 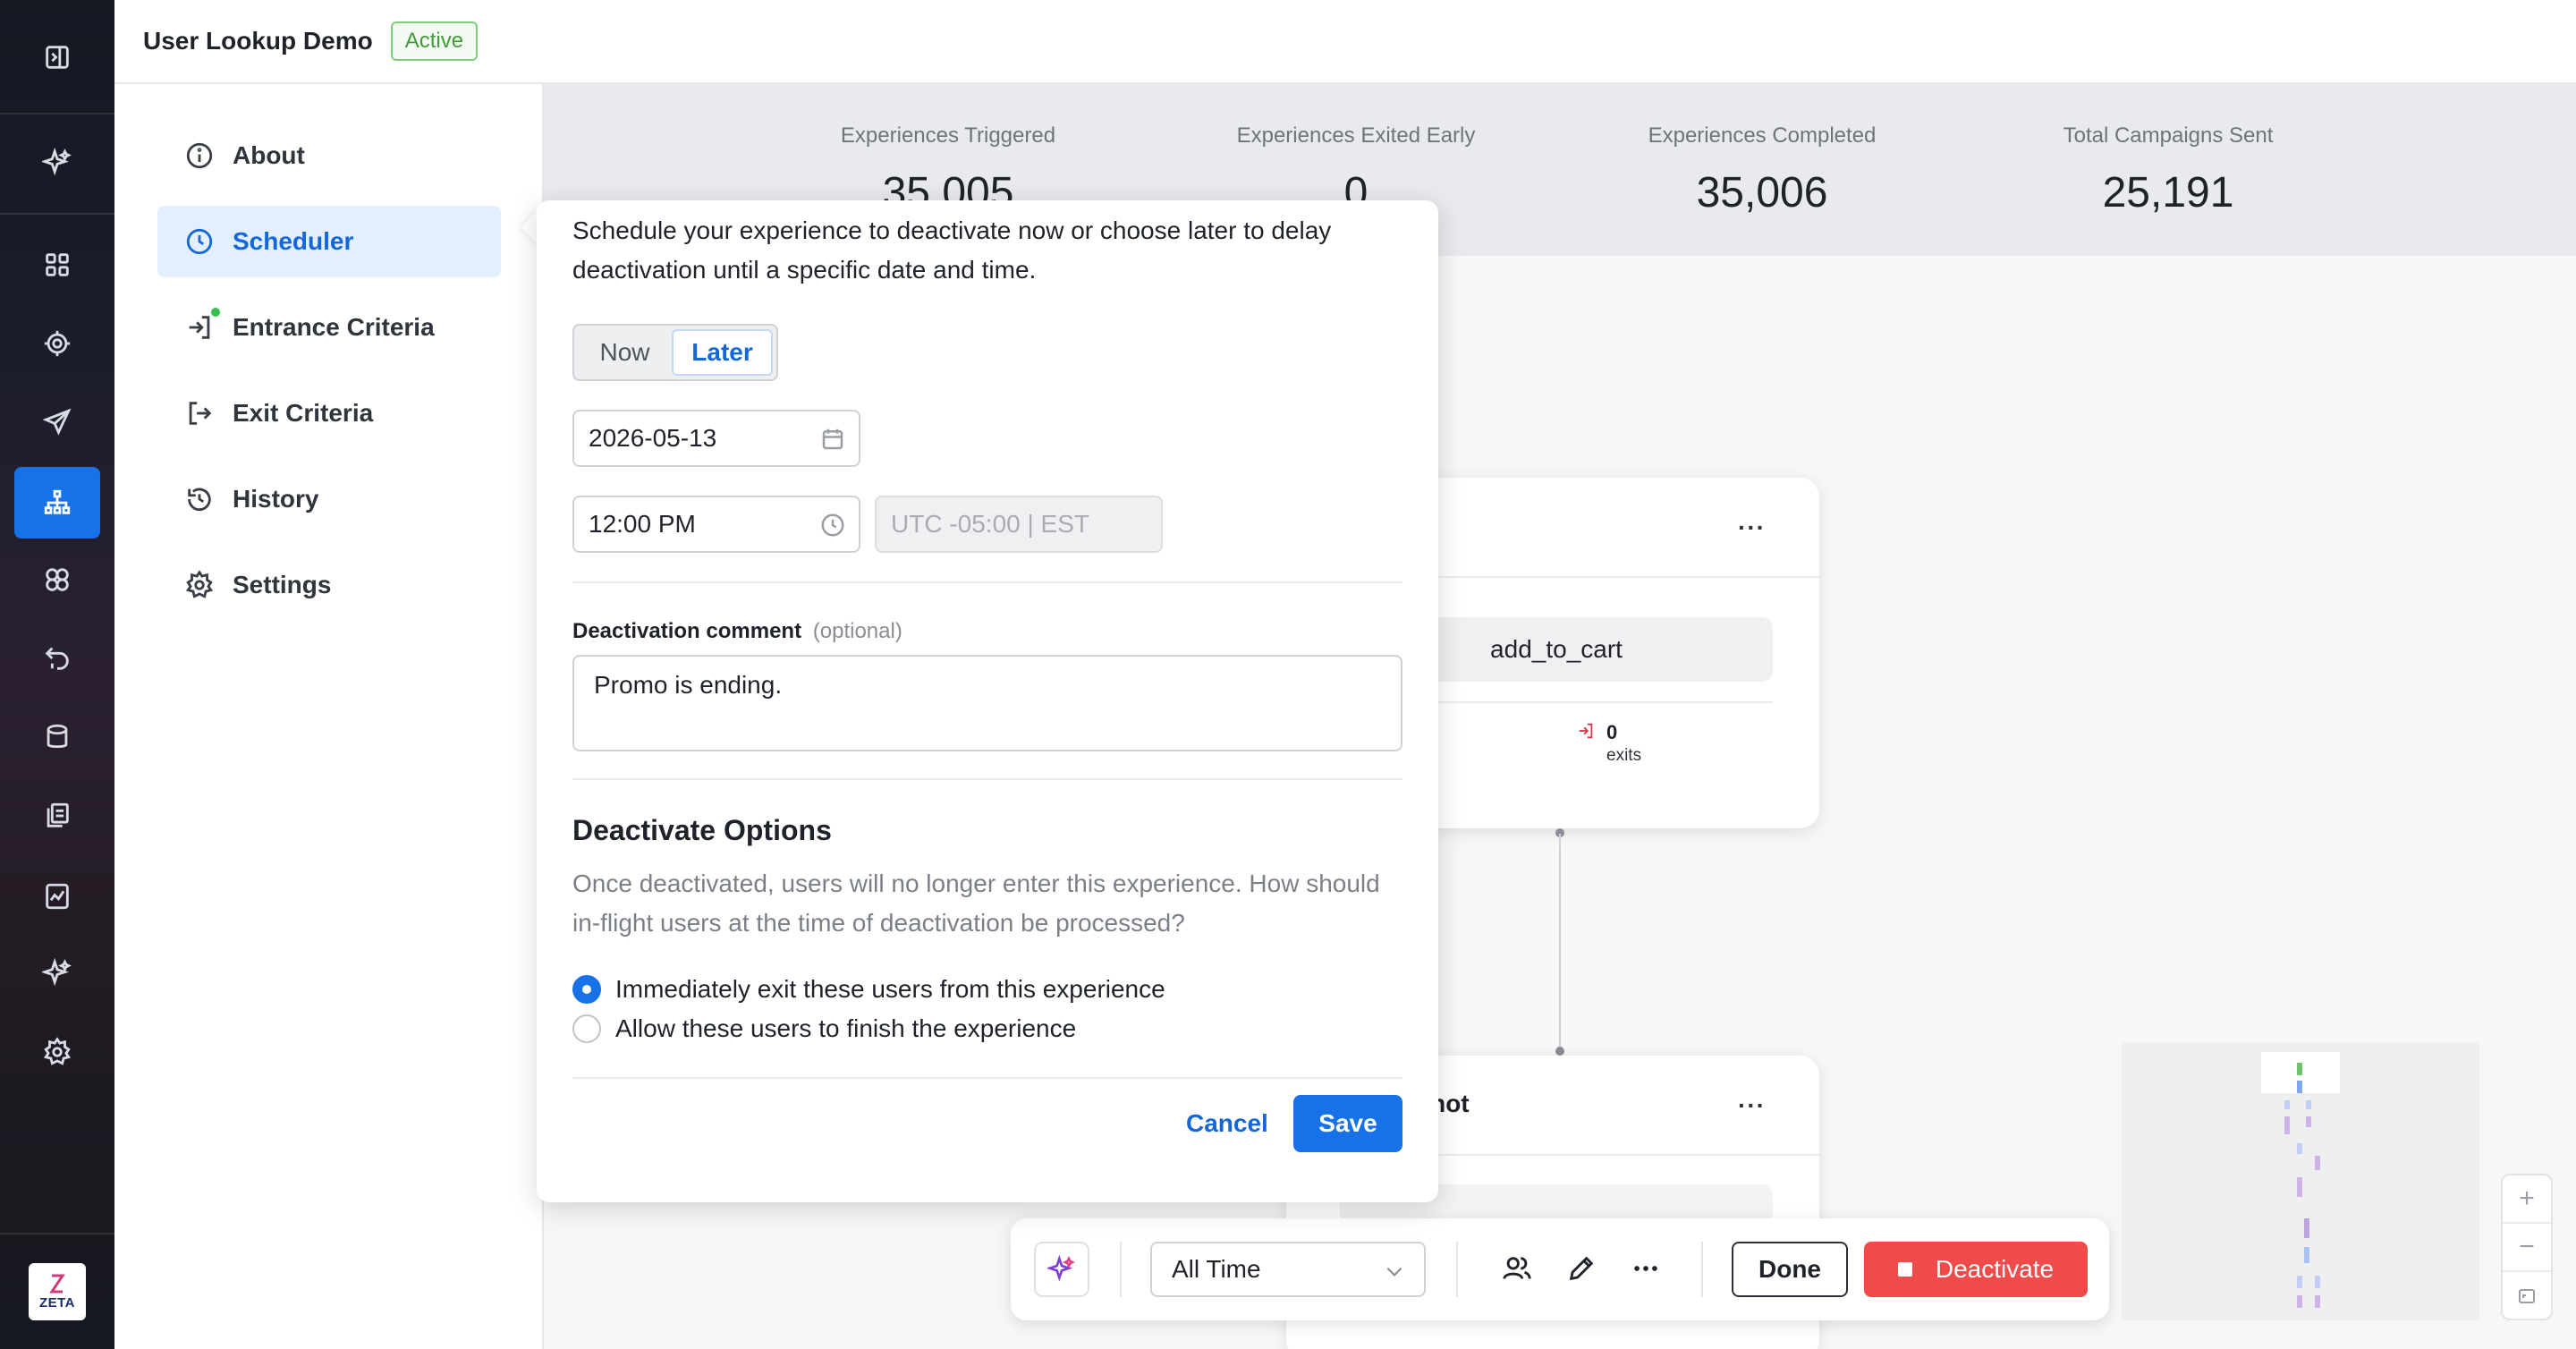 I want to click on more-button, so click(x=1646, y=1268).